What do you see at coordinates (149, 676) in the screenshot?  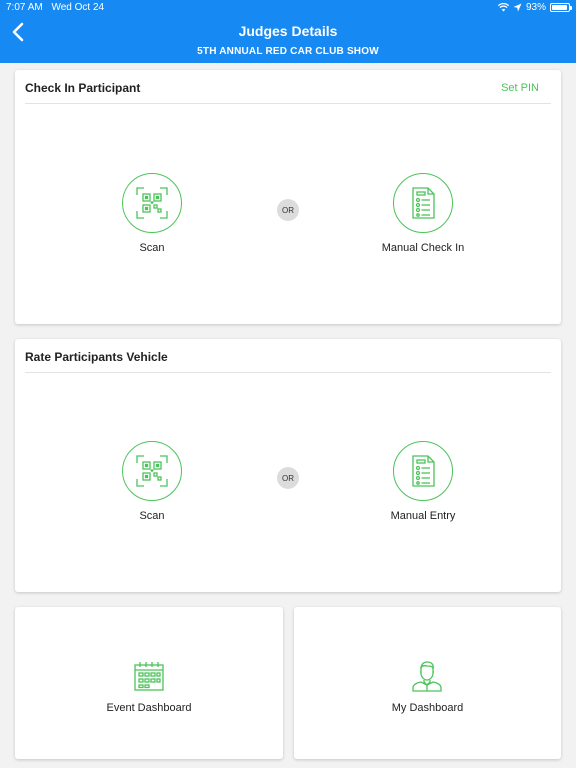 I see `calendar-icon` at bounding box center [149, 676].